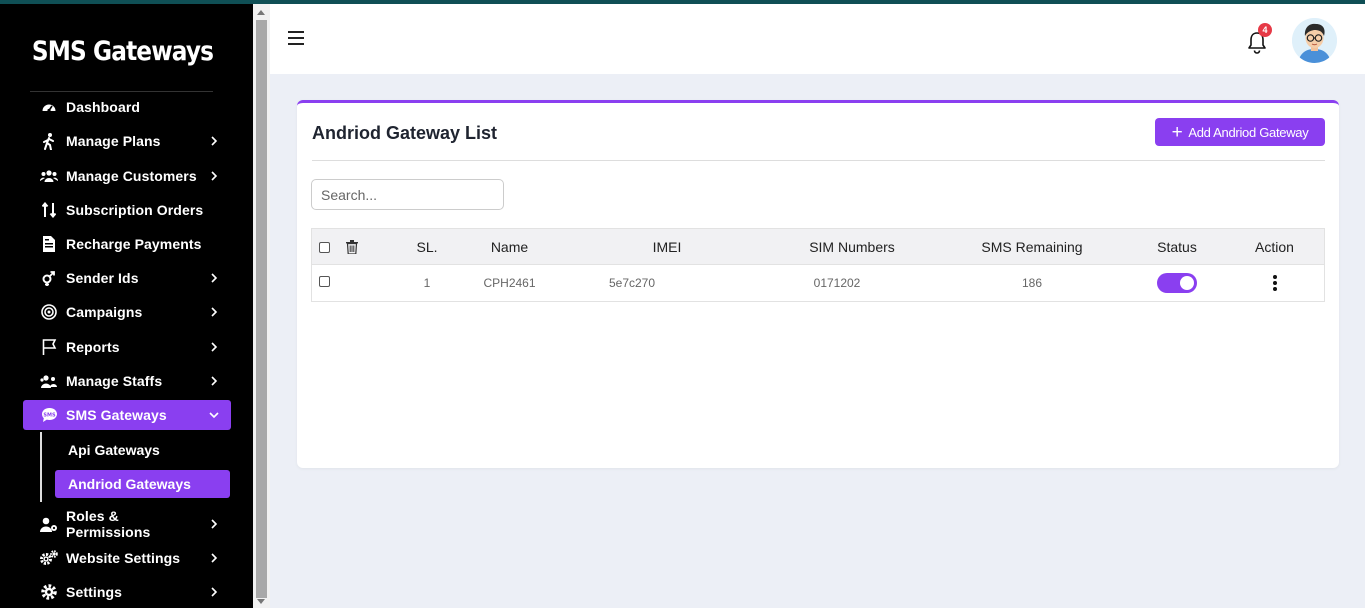  What do you see at coordinates (1177, 247) in the screenshot?
I see `column-header-status: Status` at bounding box center [1177, 247].